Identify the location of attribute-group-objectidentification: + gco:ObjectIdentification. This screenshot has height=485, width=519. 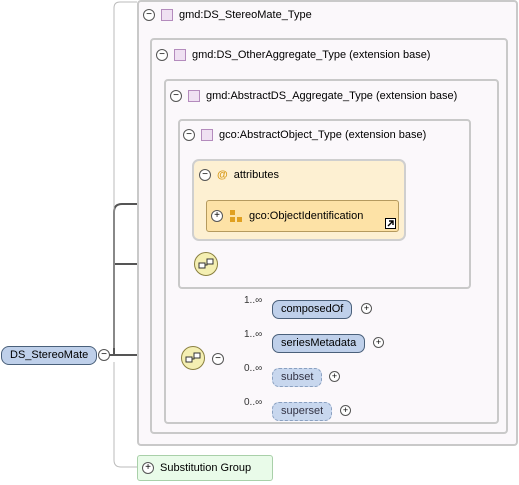
(302, 216).